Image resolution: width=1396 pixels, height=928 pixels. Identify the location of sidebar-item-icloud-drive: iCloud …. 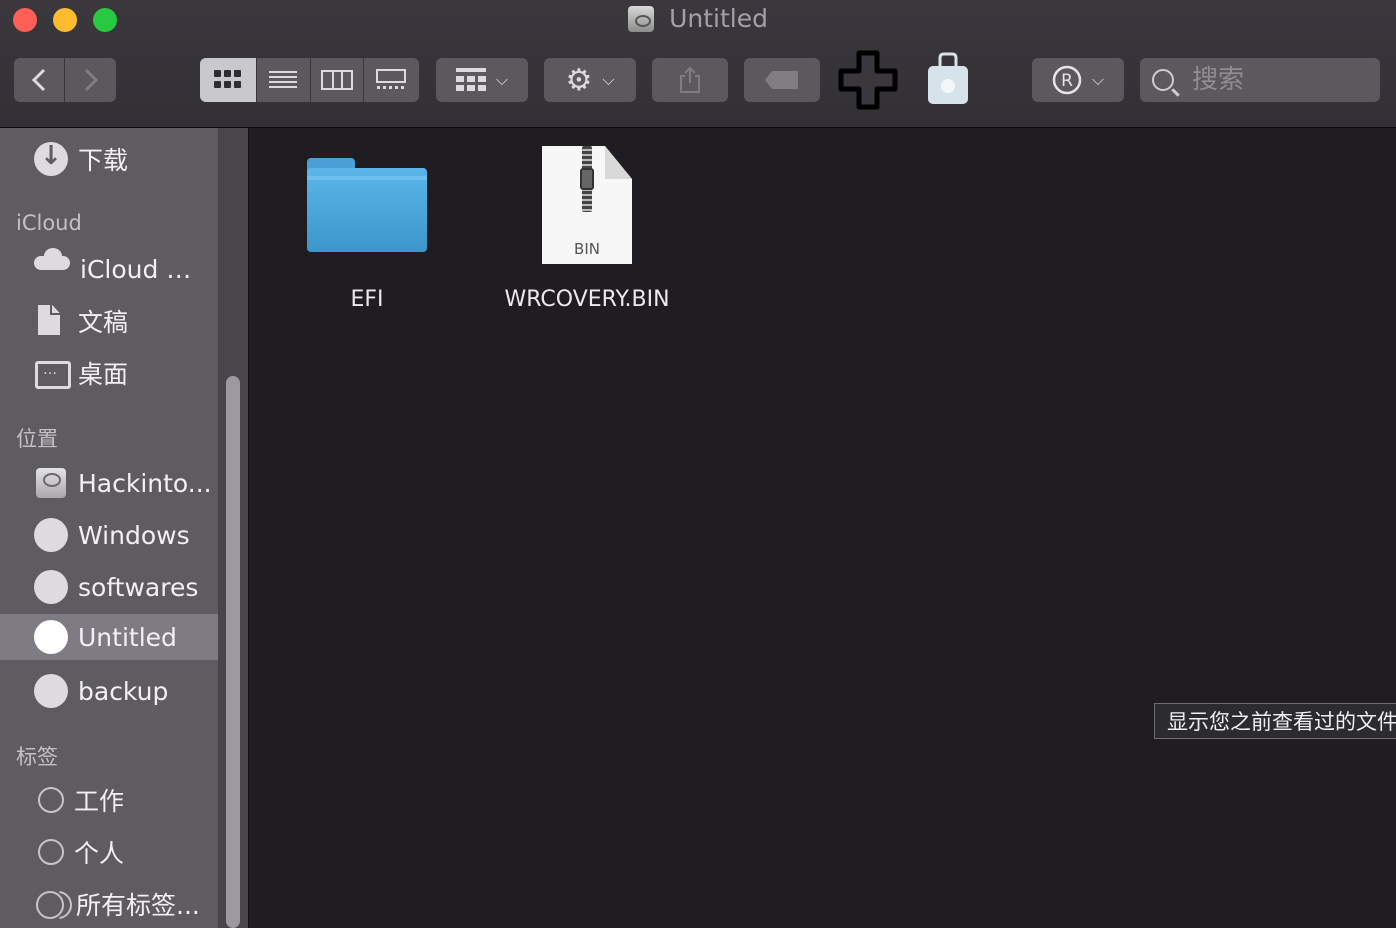
(109, 269).